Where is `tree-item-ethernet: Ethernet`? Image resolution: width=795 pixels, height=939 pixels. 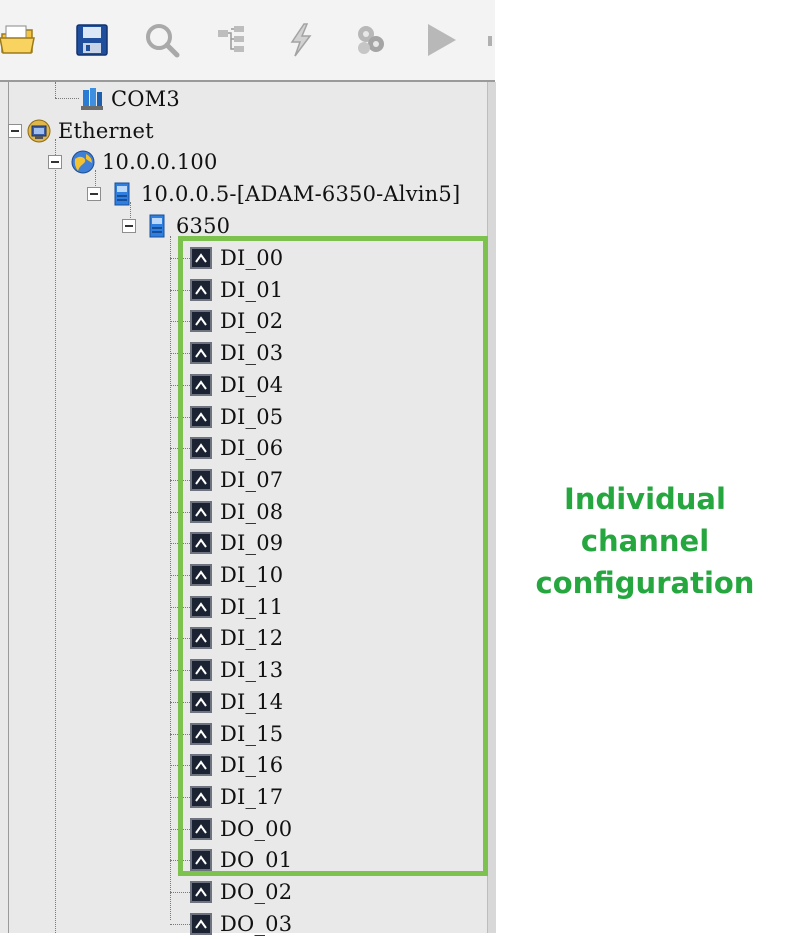 tree-item-ethernet: Ethernet is located at coordinates (81, 131).